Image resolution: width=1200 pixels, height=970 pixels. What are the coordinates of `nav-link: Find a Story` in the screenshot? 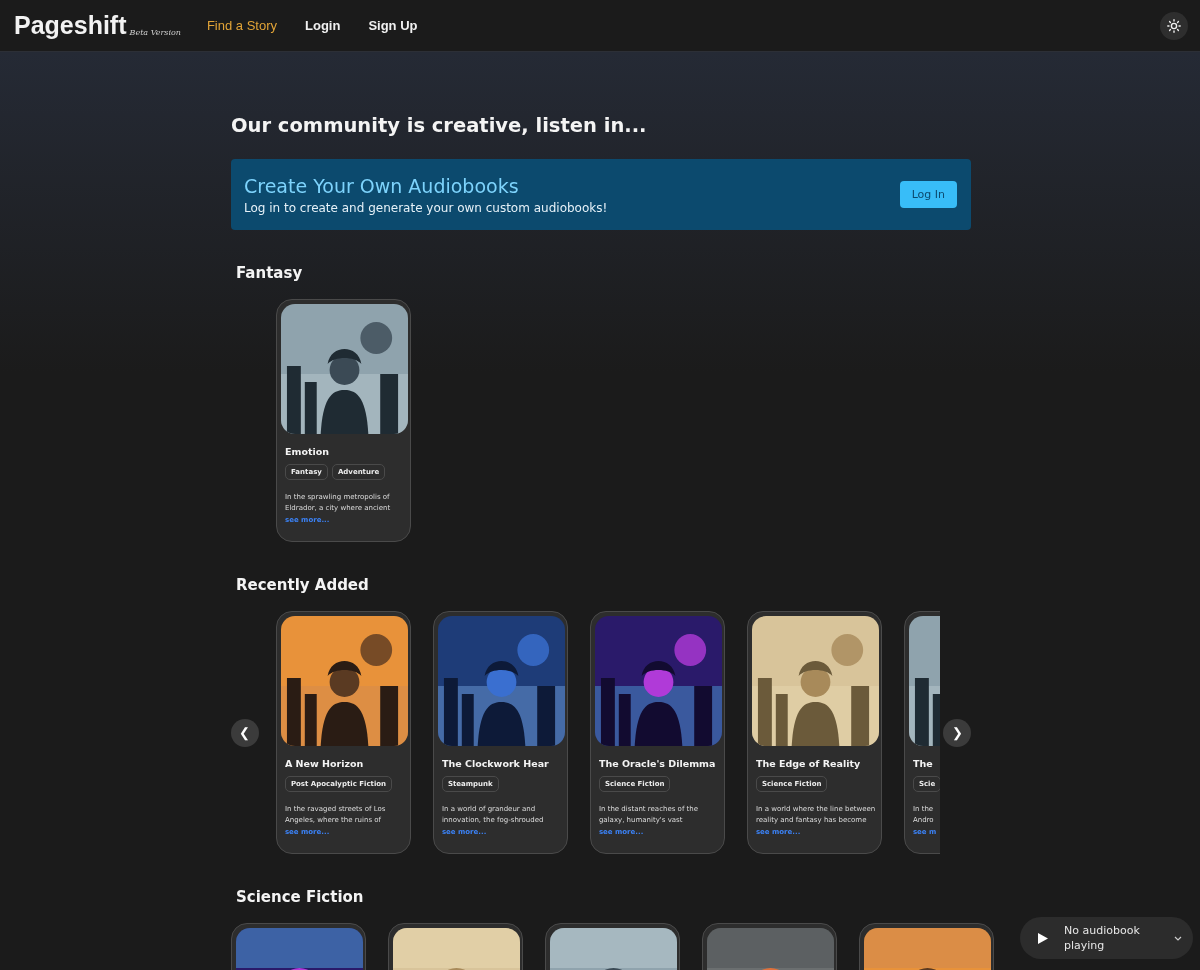 It's located at (241, 25).